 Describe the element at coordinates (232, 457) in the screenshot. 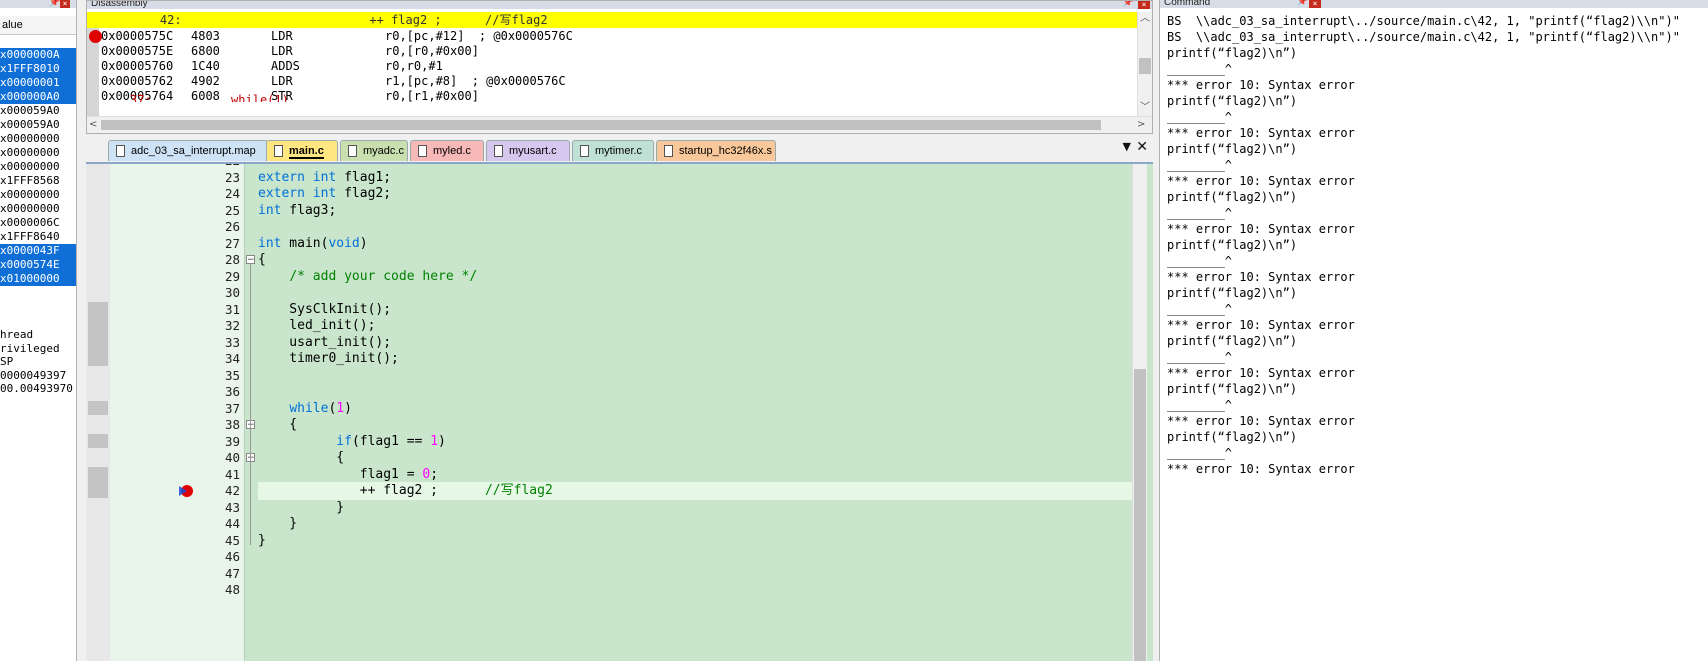

I see `line-number: 40` at that location.